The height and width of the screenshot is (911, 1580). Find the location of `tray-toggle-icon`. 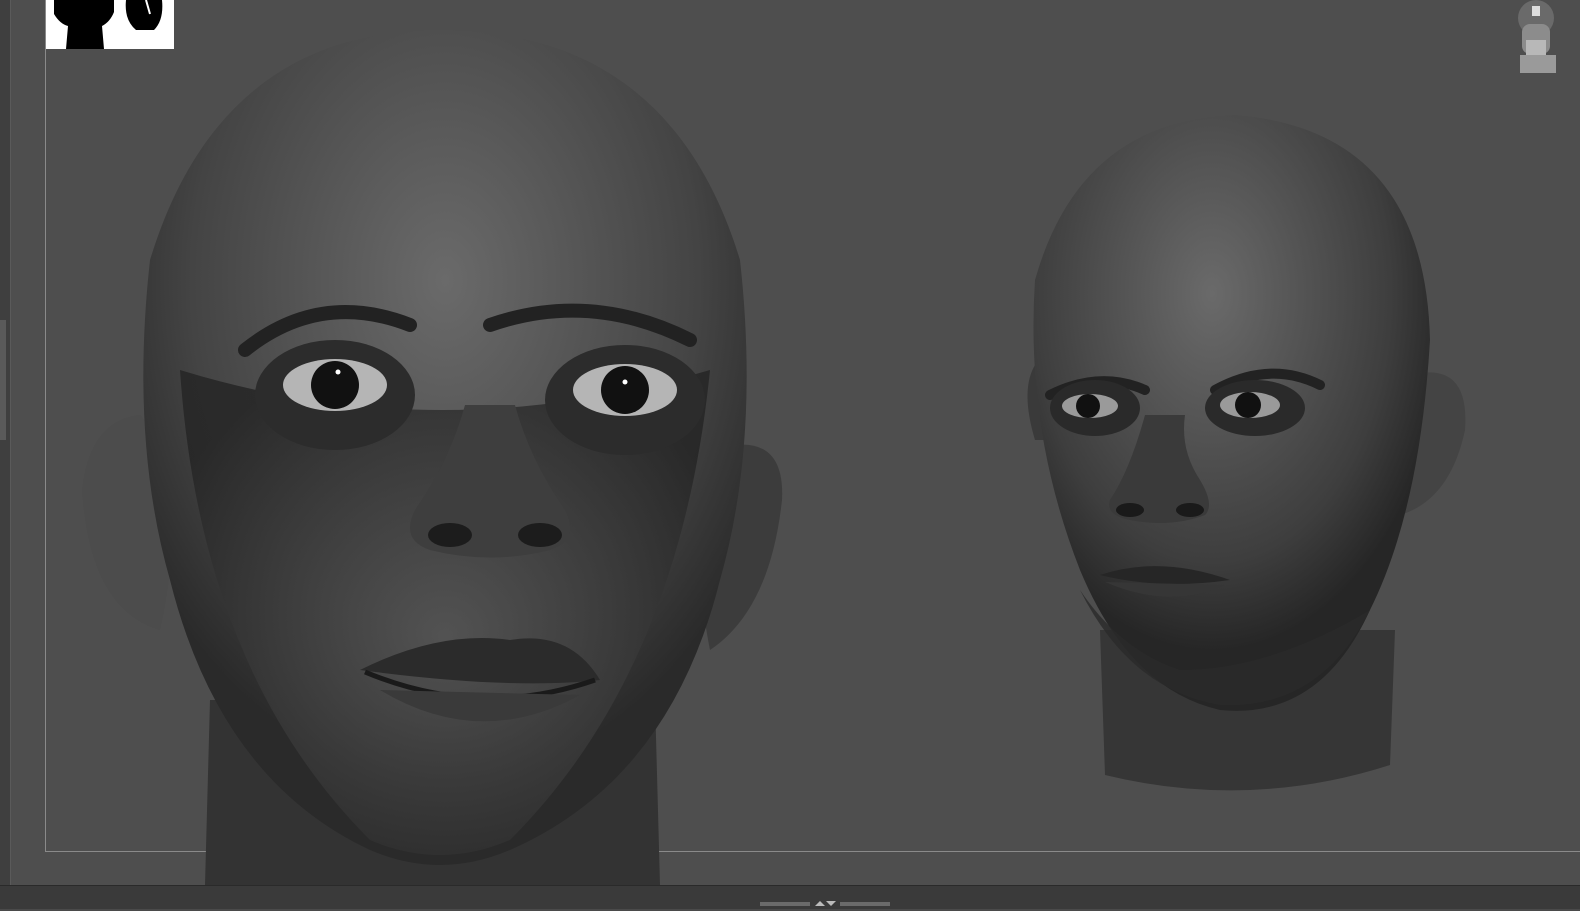

tray-toggle-icon is located at coordinates (825, 899).